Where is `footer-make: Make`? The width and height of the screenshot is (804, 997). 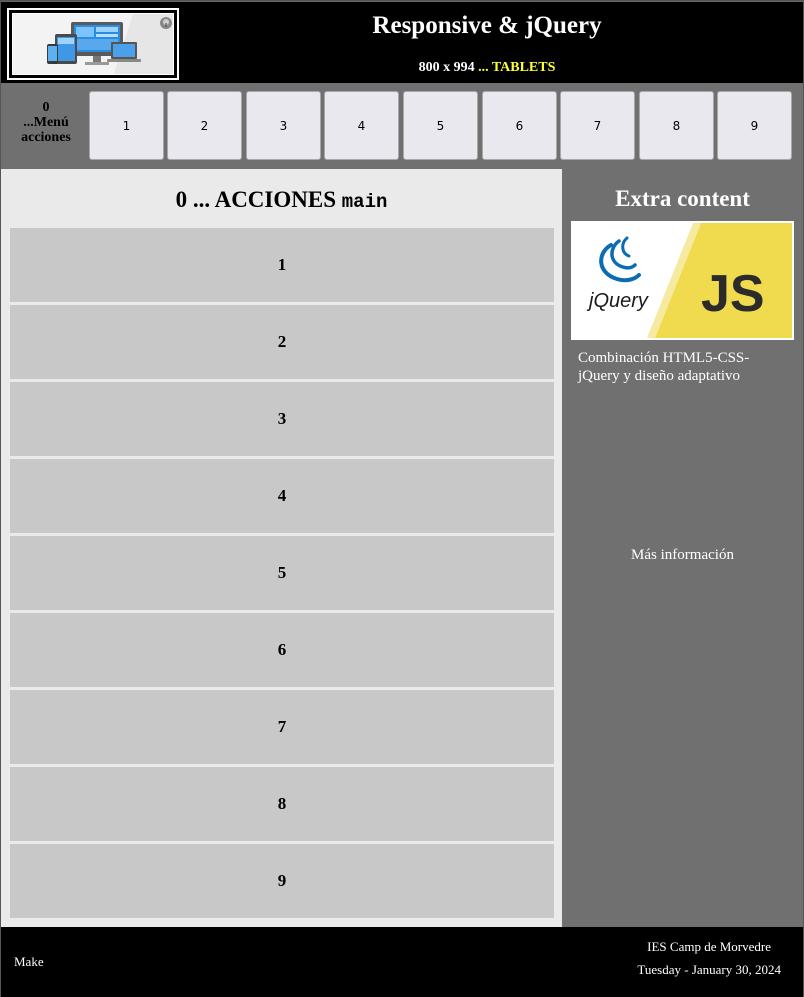
footer-make: Make is located at coordinates (29, 961).